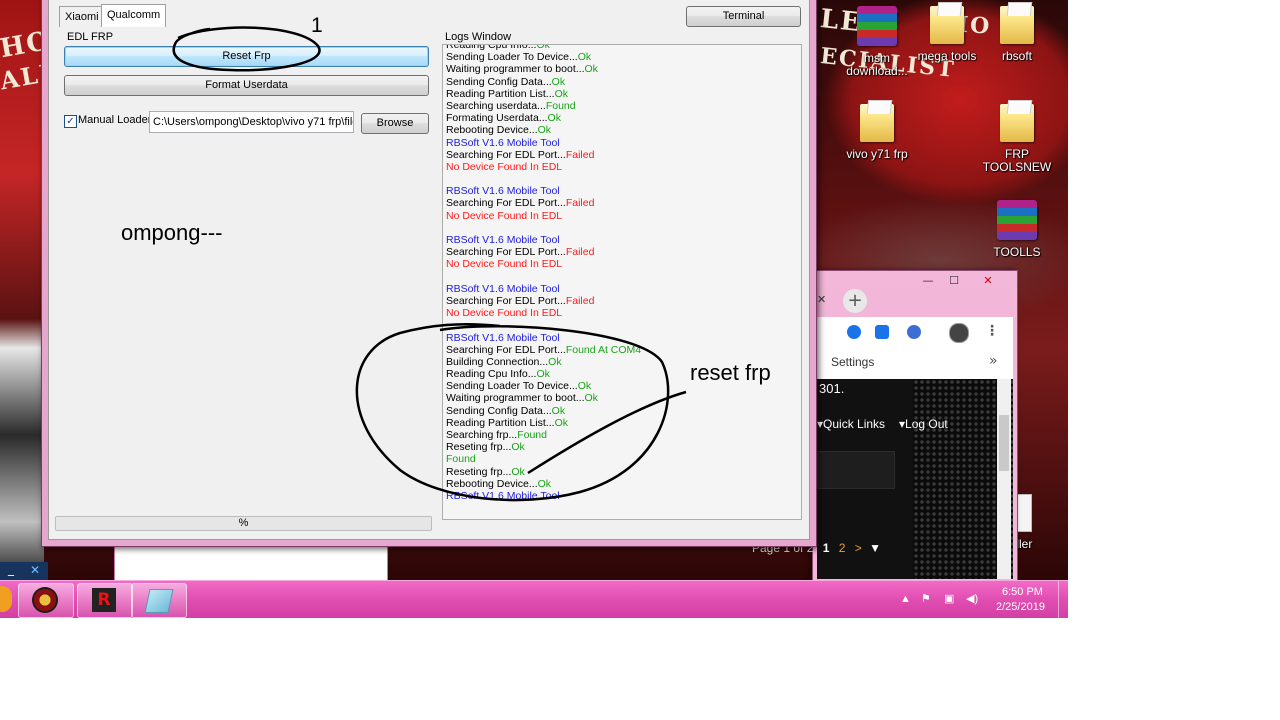 The width and height of the screenshot is (1280, 720). What do you see at coordinates (542, 106) in the screenshot?
I see `log-line: Searching userdata...Found` at bounding box center [542, 106].